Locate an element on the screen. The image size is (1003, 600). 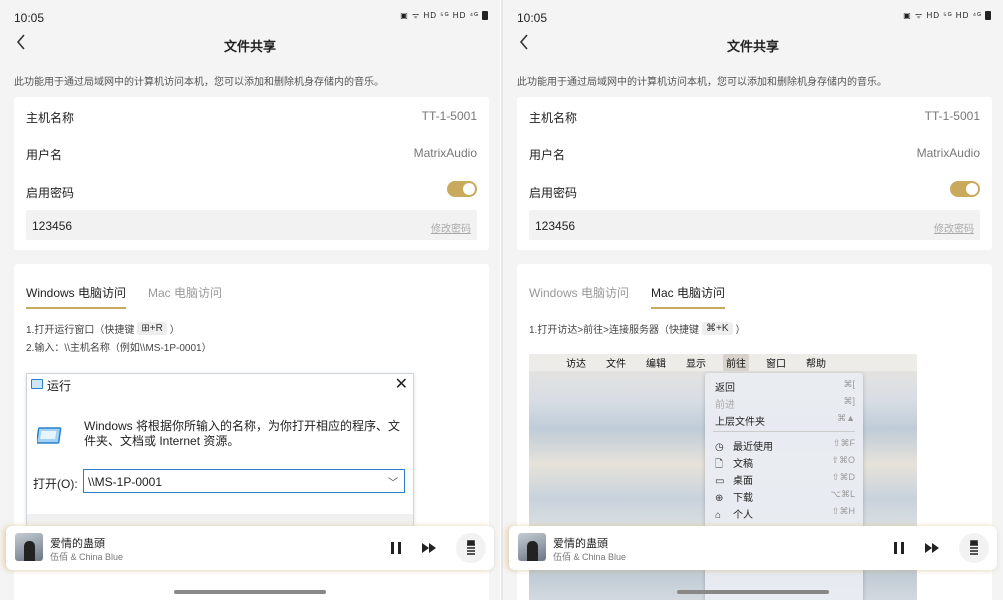
menu-item-enclosing-folder: 上层文件夹 ⌘▲ is located at coordinates (785, 420).